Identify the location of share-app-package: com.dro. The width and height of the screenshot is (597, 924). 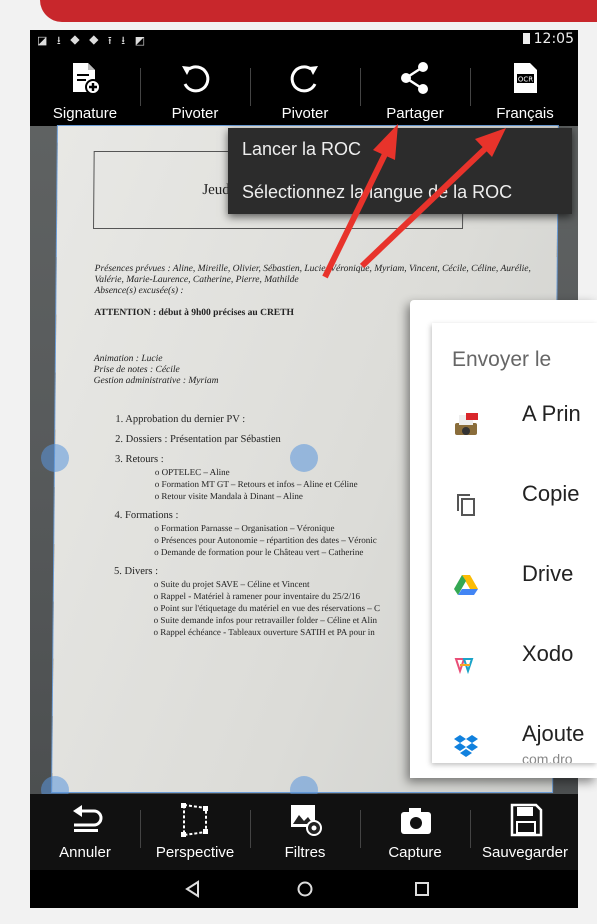
(547, 757).